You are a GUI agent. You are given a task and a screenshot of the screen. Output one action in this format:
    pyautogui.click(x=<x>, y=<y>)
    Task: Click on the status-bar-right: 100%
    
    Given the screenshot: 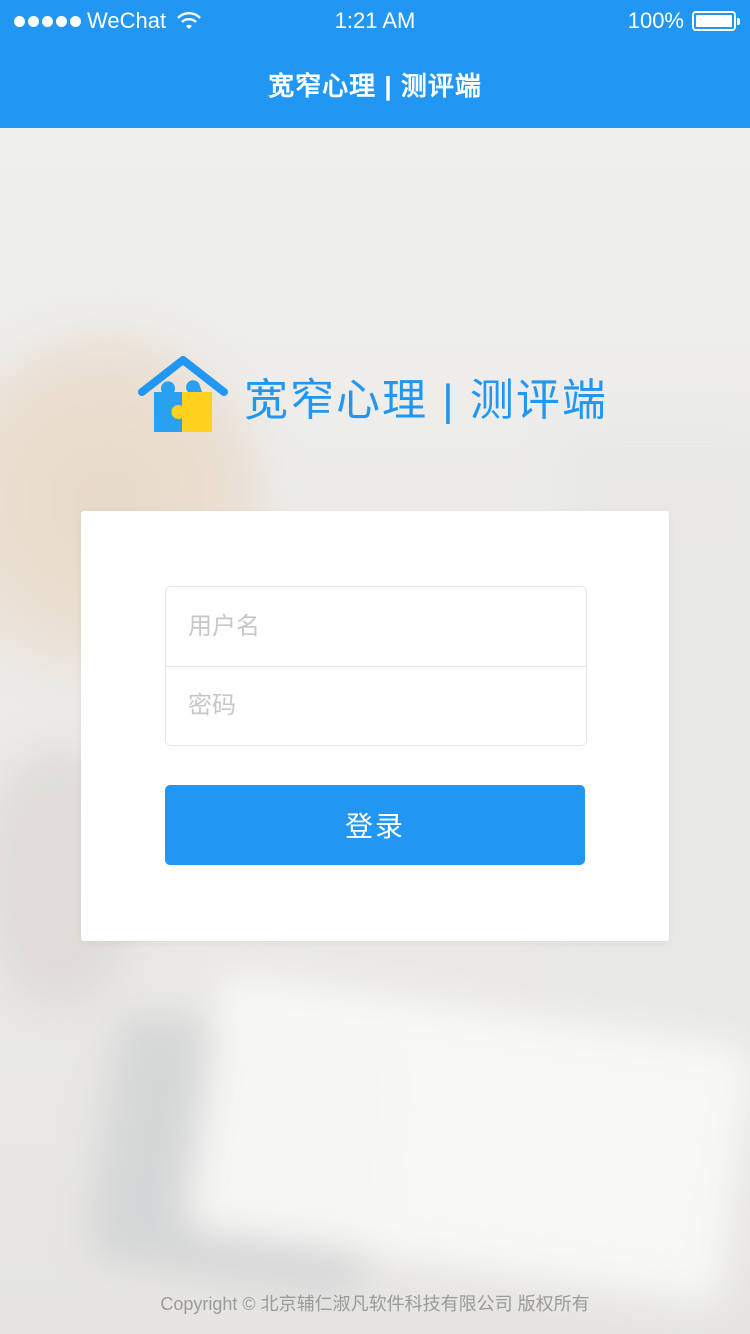 What is the action you would take?
    pyautogui.click(x=683, y=21)
    